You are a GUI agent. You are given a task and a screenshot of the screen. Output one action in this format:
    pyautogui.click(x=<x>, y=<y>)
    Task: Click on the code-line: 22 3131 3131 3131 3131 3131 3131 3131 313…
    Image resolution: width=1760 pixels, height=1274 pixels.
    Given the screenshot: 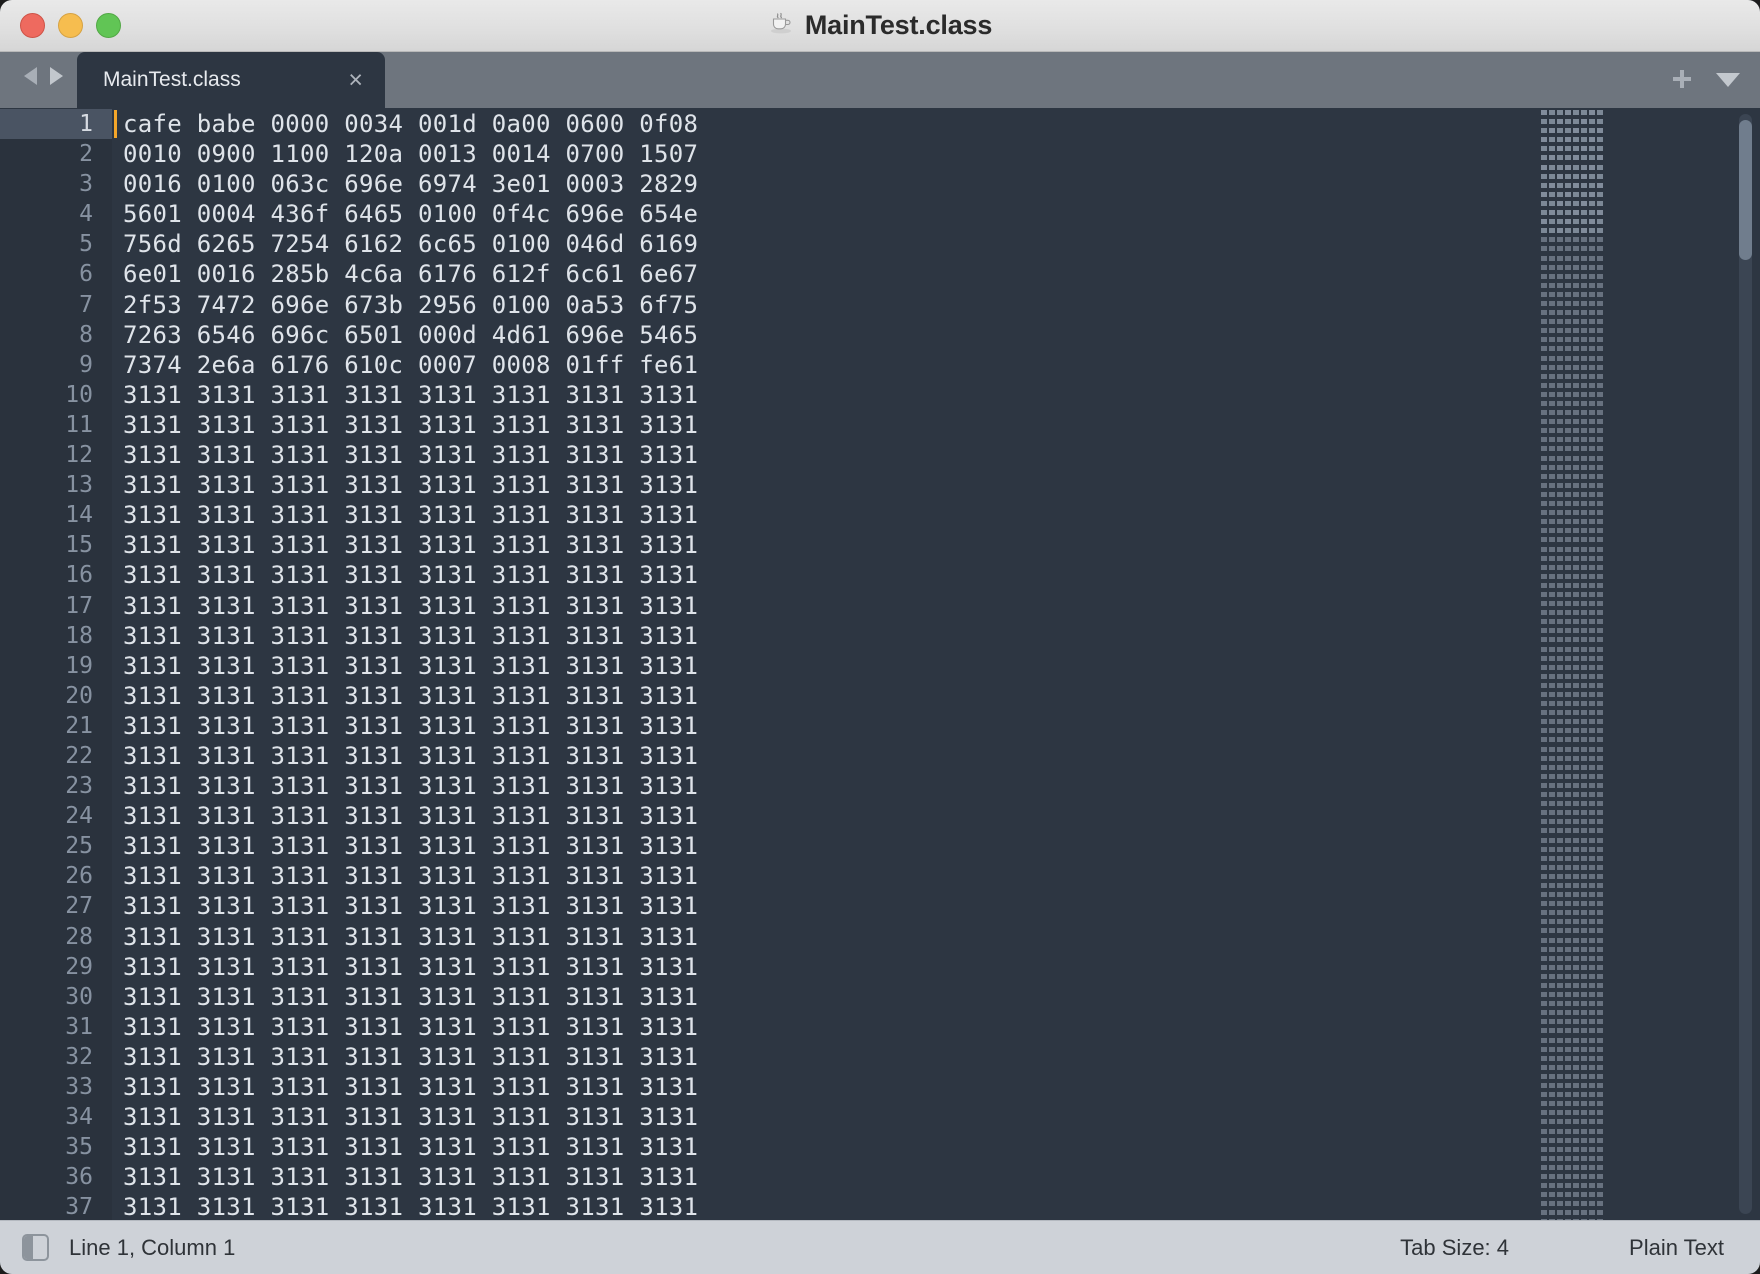 What is the action you would take?
    pyautogui.click(x=880, y=756)
    